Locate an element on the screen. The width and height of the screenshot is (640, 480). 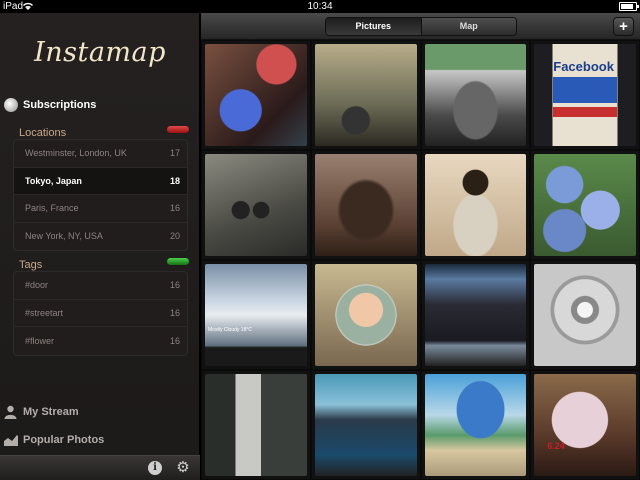
add-button: + is located at coordinates (623, 26).